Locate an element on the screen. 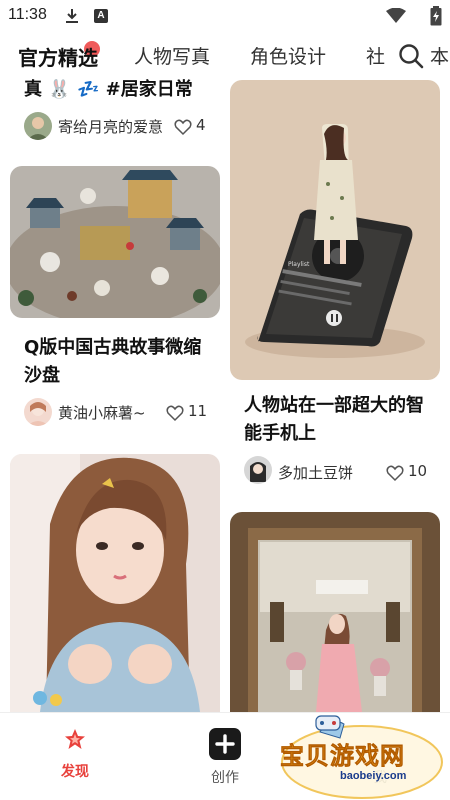 The height and width of the screenshot is (800, 450). watermark-text: 宝贝游戏网 is located at coordinates (342, 756).